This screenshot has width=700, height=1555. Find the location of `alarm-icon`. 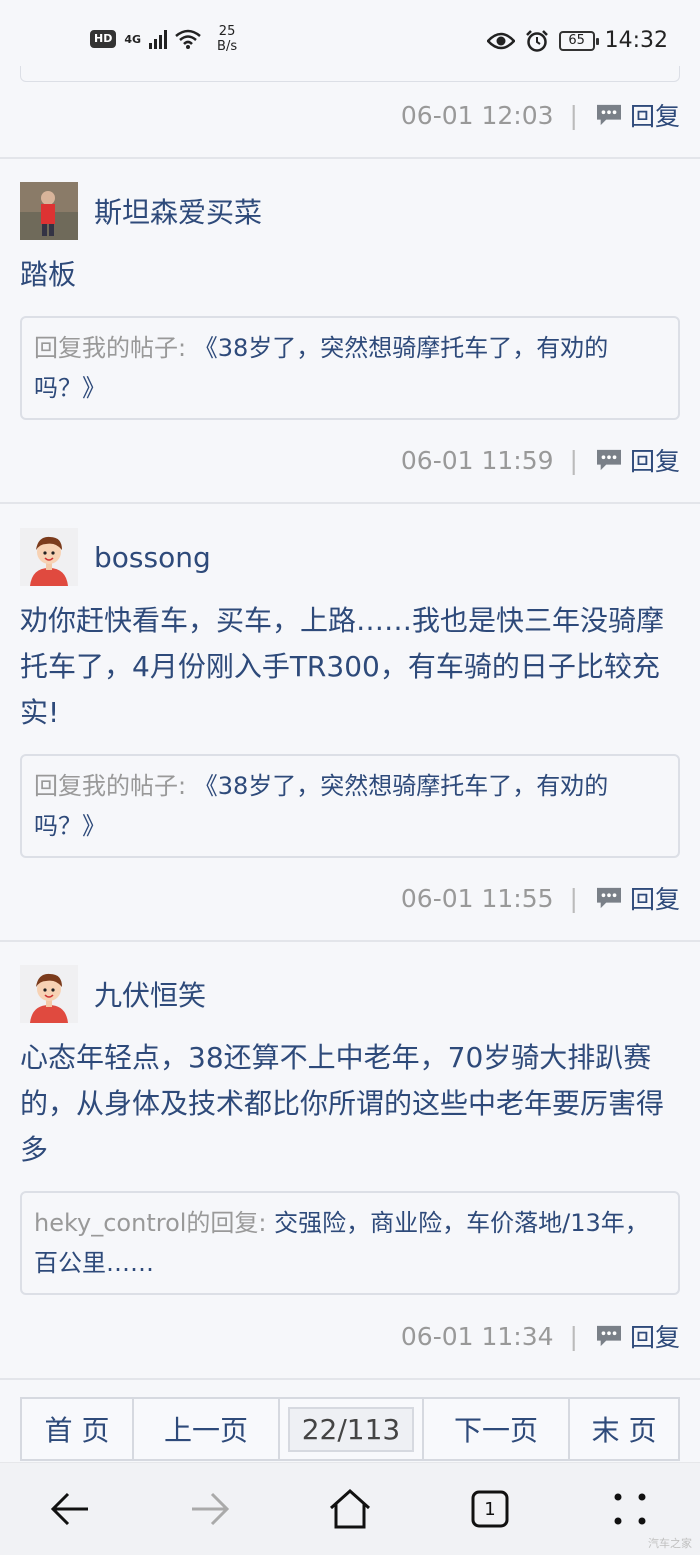

alarm-icon is located at coordinates (536, 40).